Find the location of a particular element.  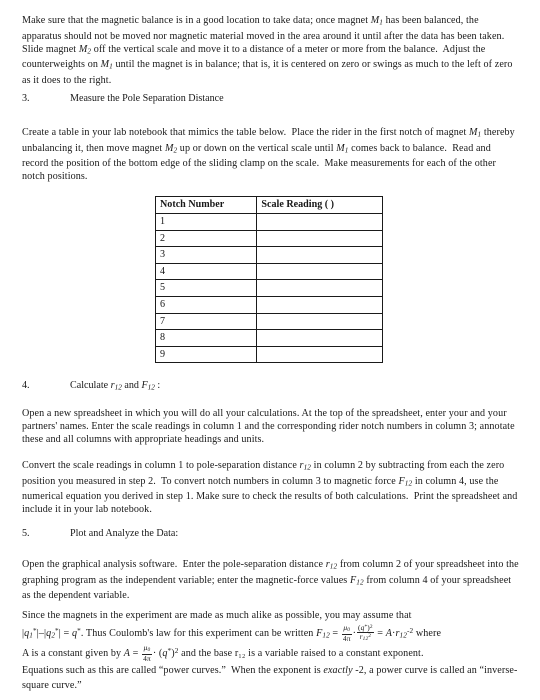

equation-constant-a: A = μ0 4π · (q*)2 is located at coordinates (151, 653).